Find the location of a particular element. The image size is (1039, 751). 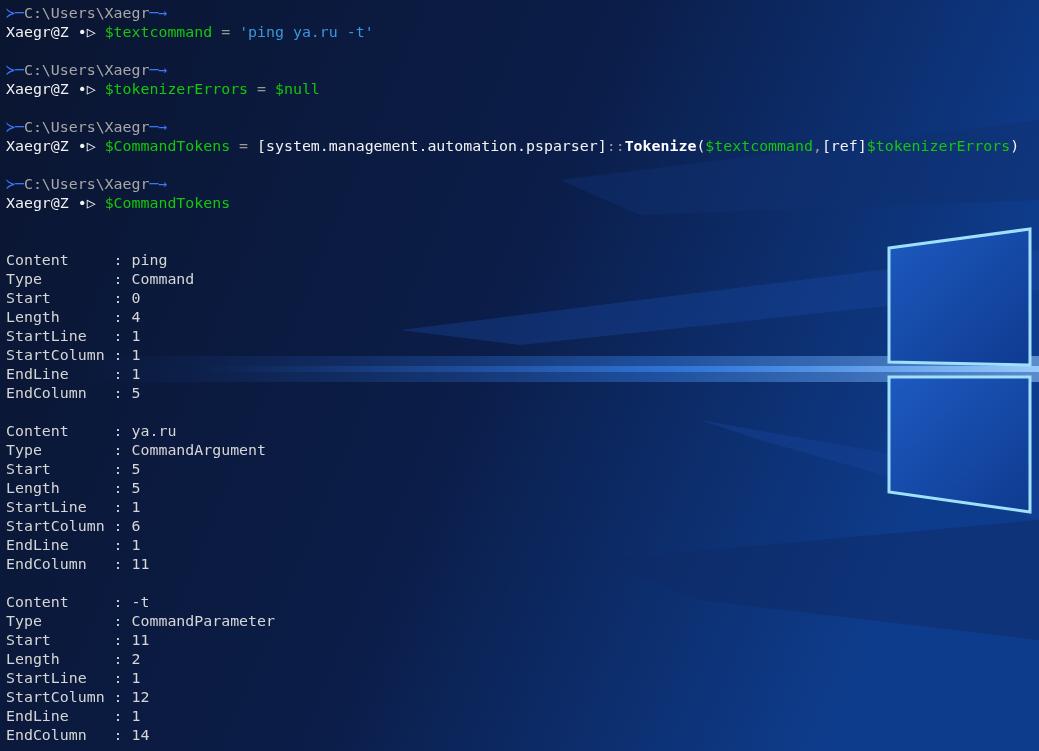

property-value: 14 is located at coordinates (140, 735).